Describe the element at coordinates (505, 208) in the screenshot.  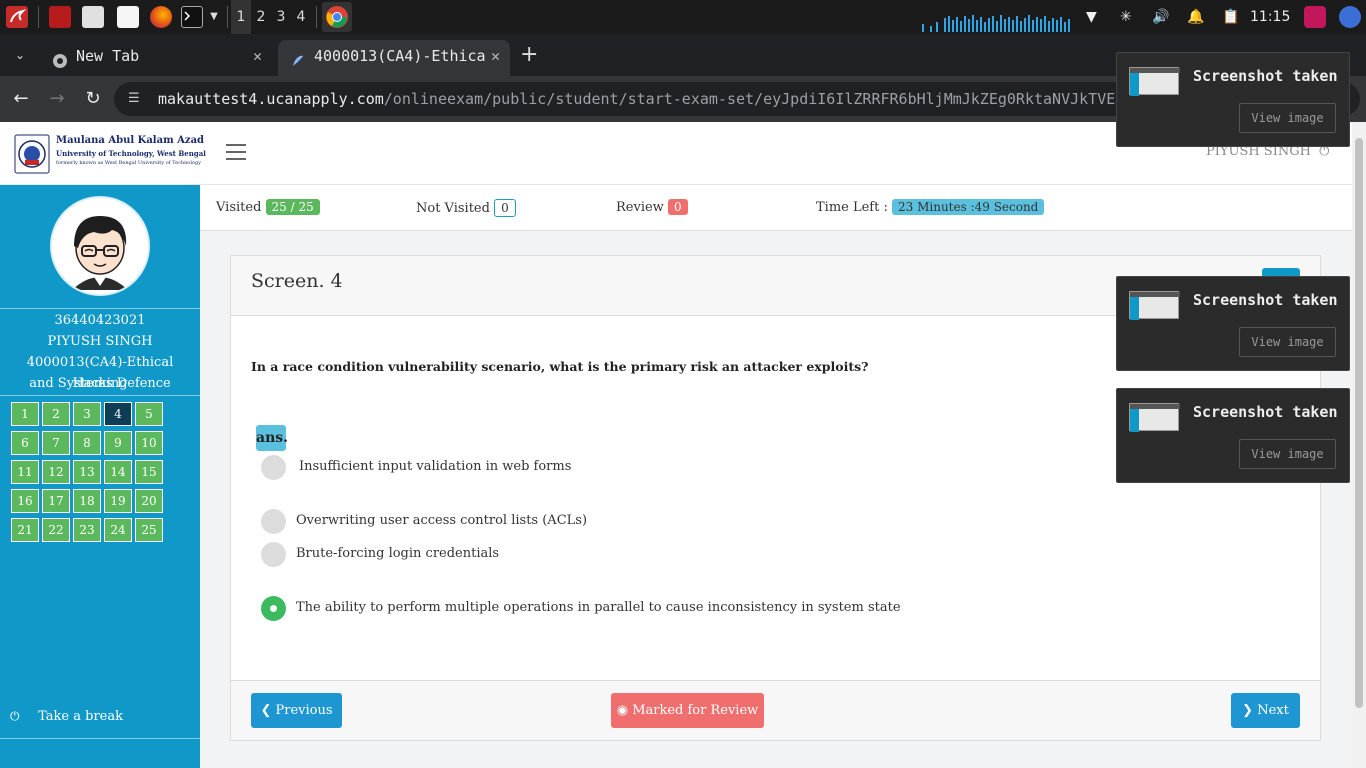
I see `not-visited-badge: 0` at that location.